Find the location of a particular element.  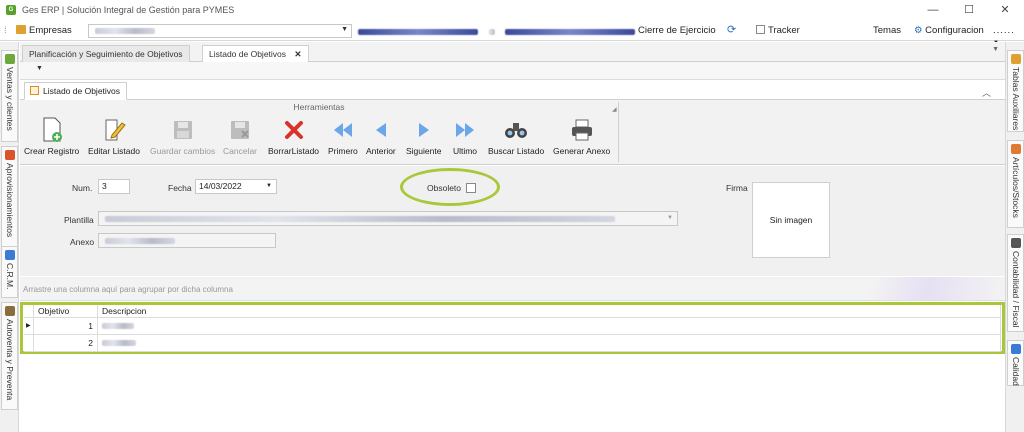

fecha-value: 14/03/2022 is located at coordinates (220, 186).